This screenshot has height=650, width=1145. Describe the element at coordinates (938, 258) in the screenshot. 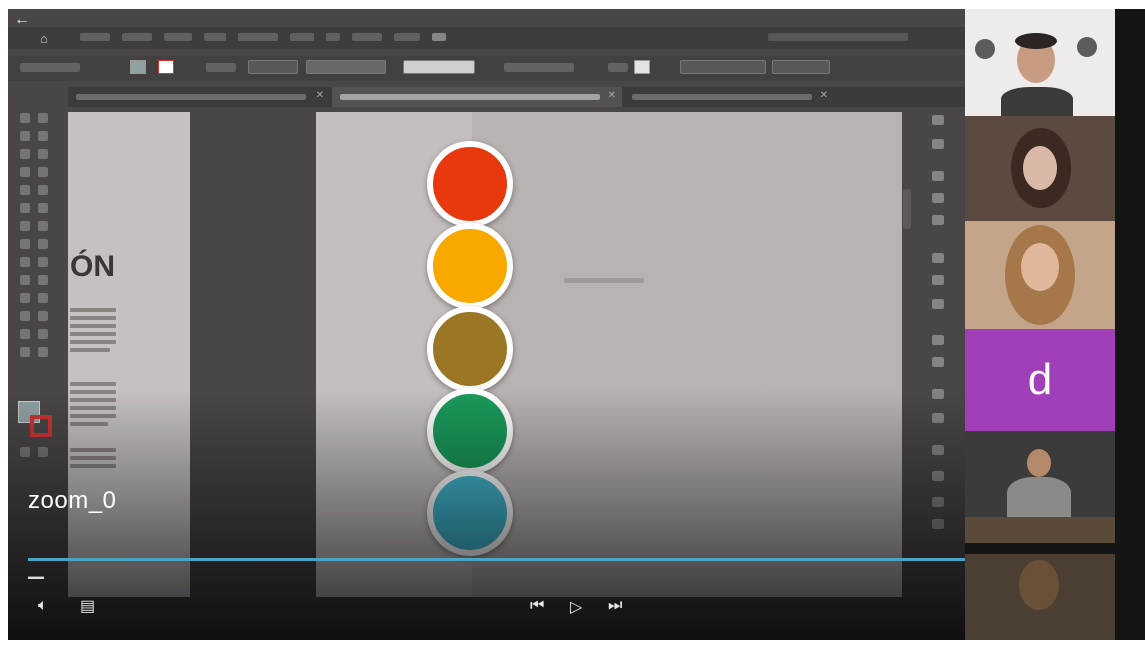

I see `stroke-panel-icon` at that location.